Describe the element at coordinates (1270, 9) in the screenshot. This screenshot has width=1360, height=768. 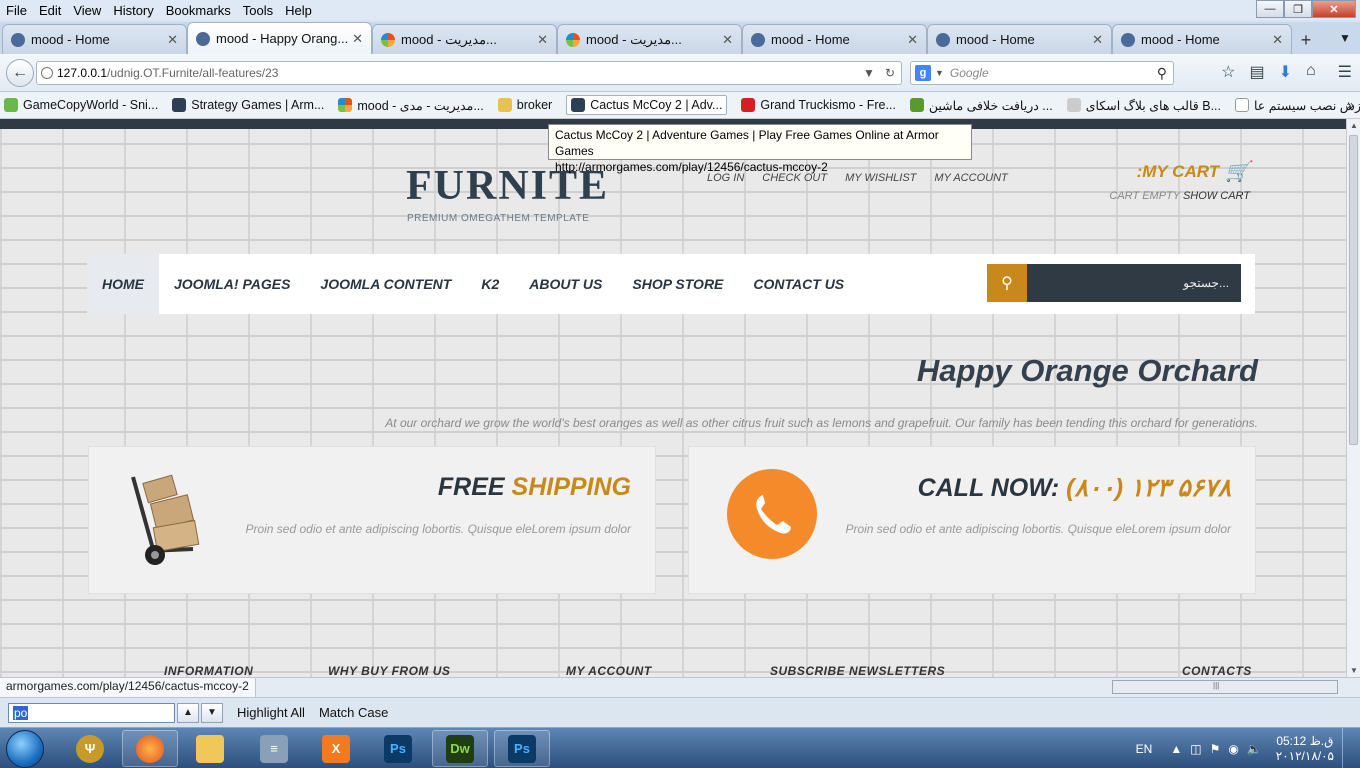
I see `minimize-button: —` at that location.